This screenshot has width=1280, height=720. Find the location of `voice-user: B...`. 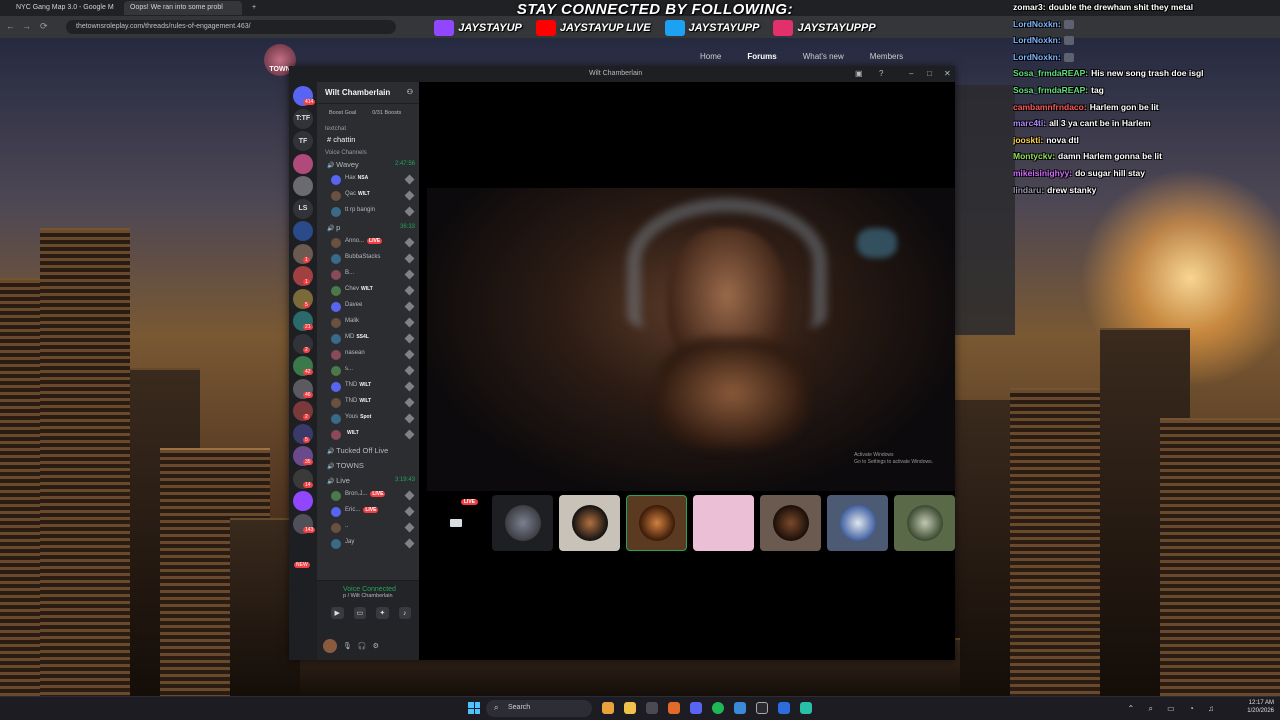

voice-user: B... is located at coordinates (368, 275).